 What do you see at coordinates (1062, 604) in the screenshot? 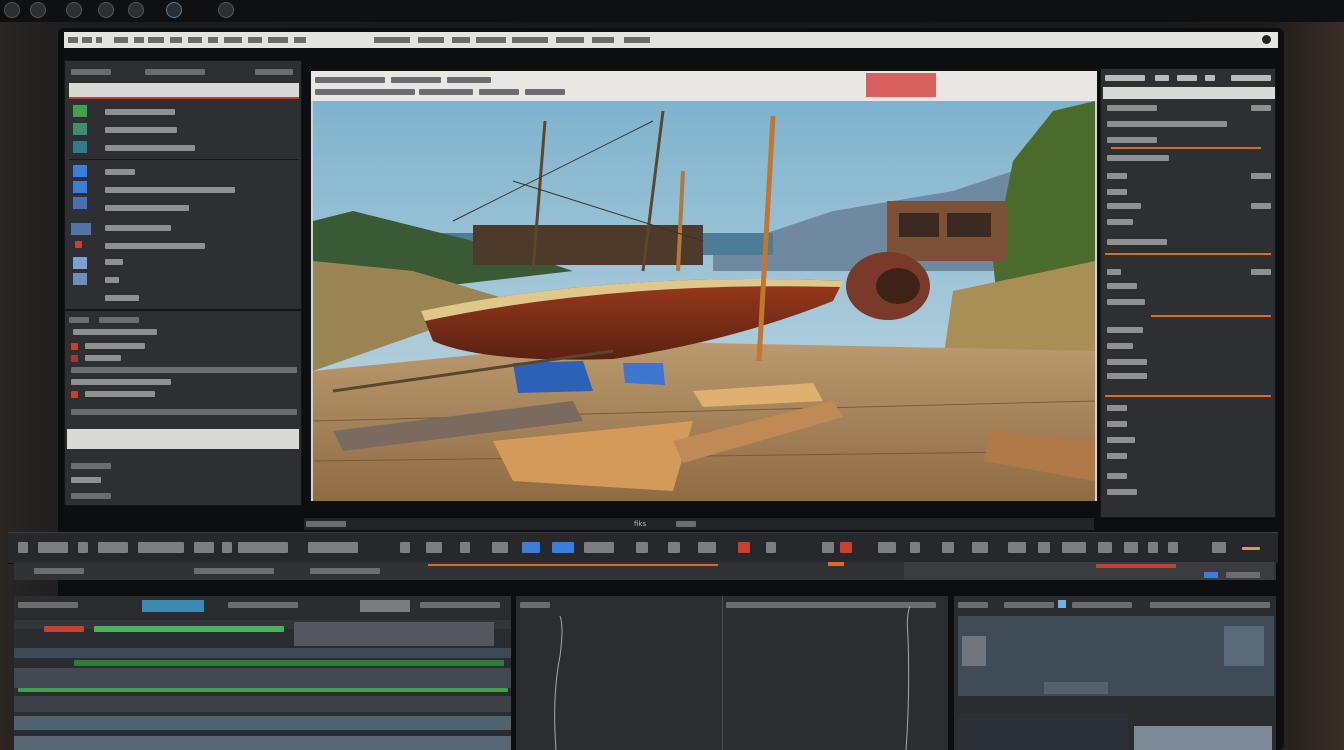
I see `tab-icon` at bounding box center [1062, 604].